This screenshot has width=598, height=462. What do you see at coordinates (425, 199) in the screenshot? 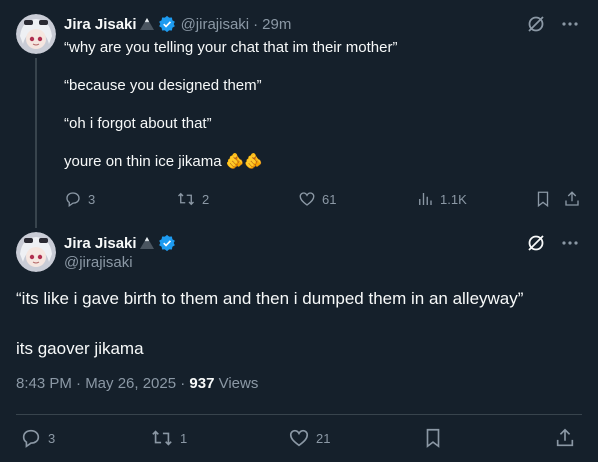
I see `views-icon` at bounding box center [425, 199].